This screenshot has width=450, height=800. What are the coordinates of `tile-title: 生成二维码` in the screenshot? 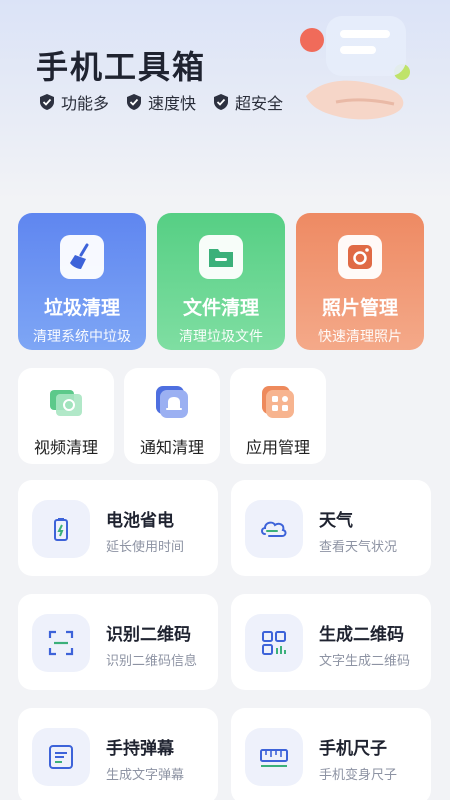 It's located at (361, 635).